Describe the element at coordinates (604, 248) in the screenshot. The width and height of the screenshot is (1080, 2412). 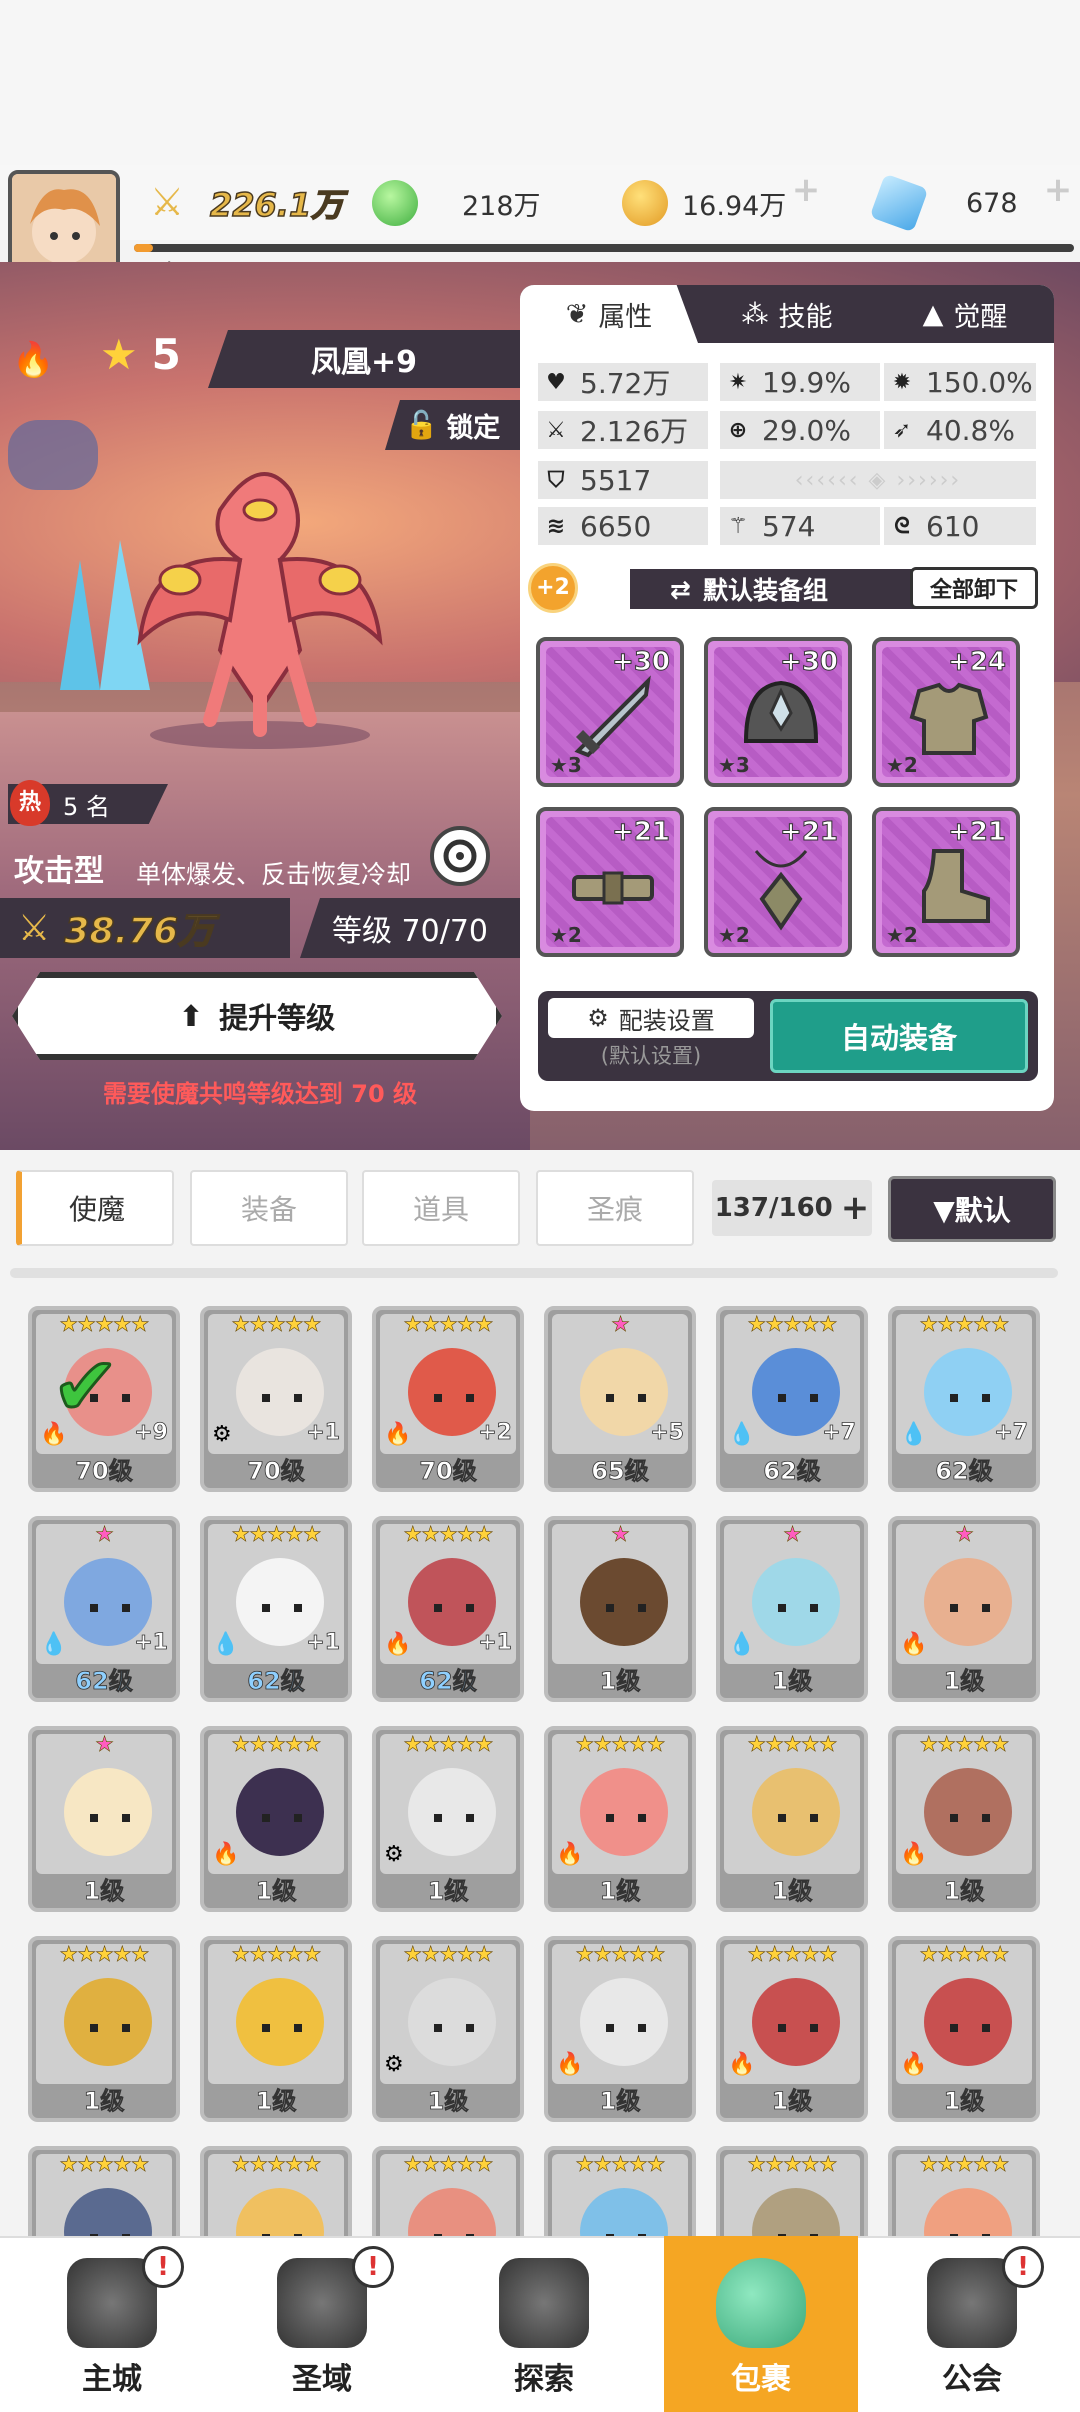
I see `player-xp-bar` at that location.